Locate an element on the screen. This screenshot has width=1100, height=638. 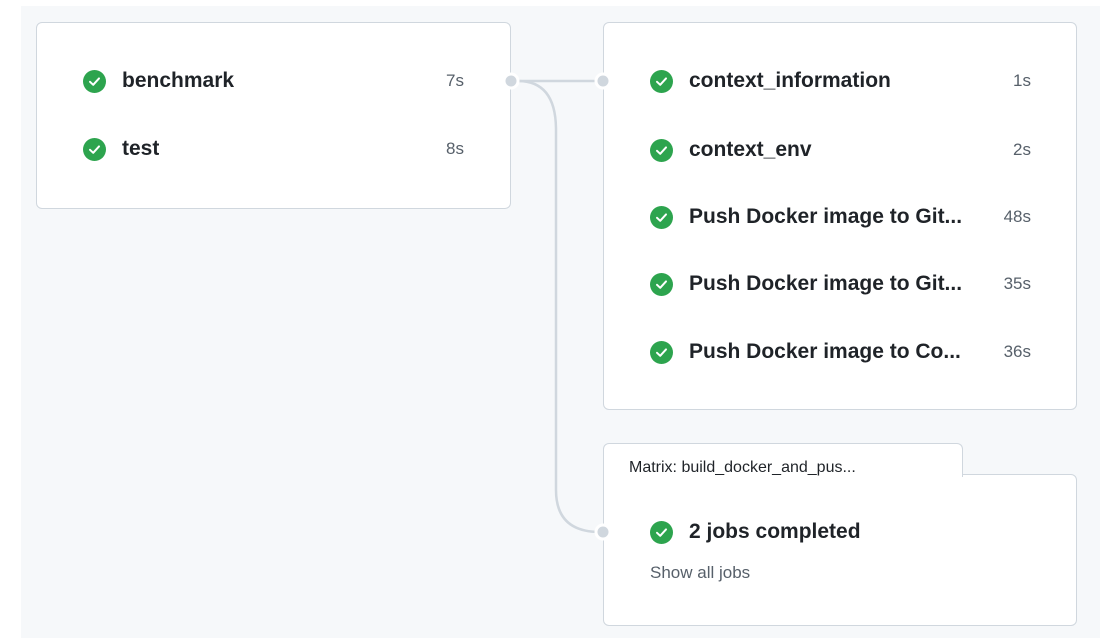
job-duration: 1s is located at coordinates (1022, 80).